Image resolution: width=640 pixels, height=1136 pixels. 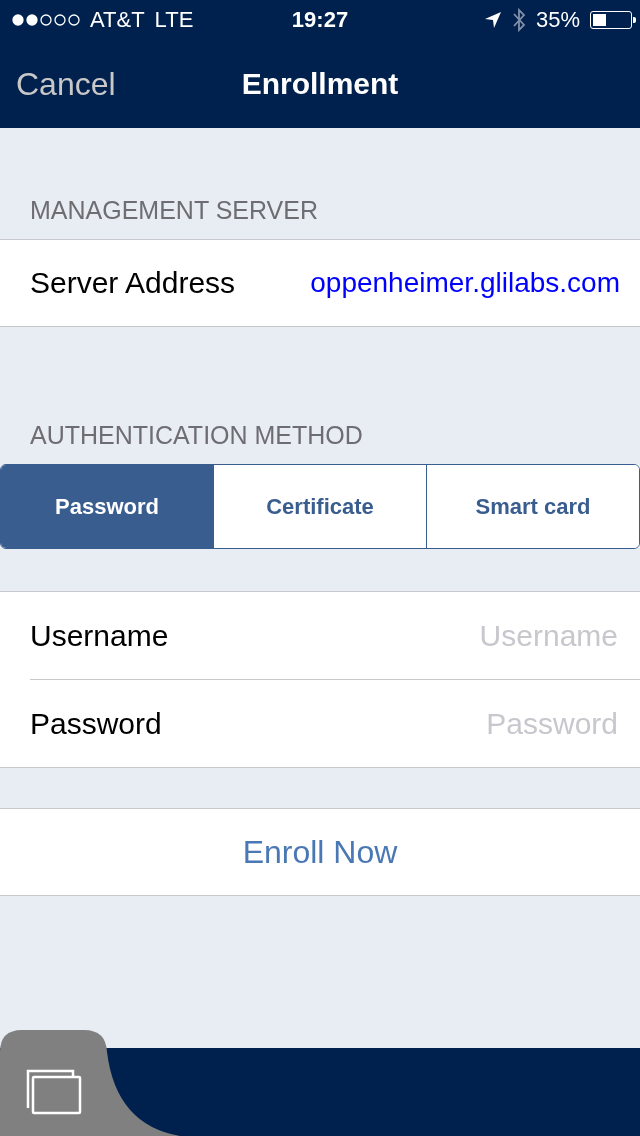 What do you see at coordinates (174, 20) in the screenshot?
I see `network-type: LTE` at bounding box center [174, 20].